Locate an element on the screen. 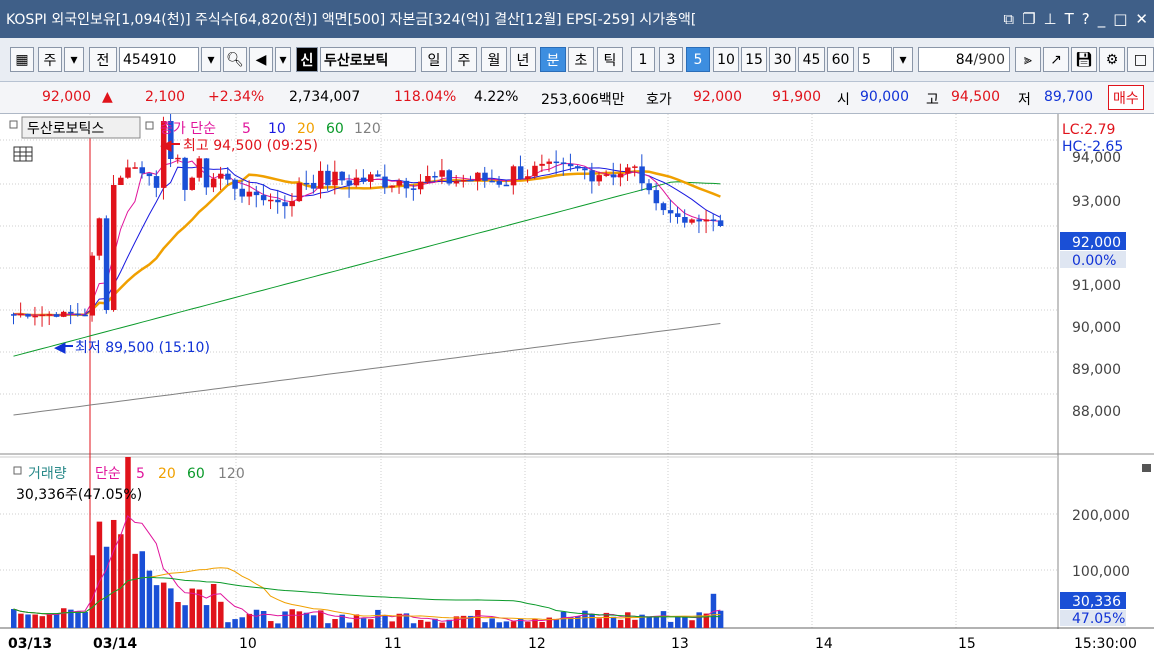 This screenshot has height=658, width=1154. y-tick-94000: 94,000 is located at coordinates (1096, 158).